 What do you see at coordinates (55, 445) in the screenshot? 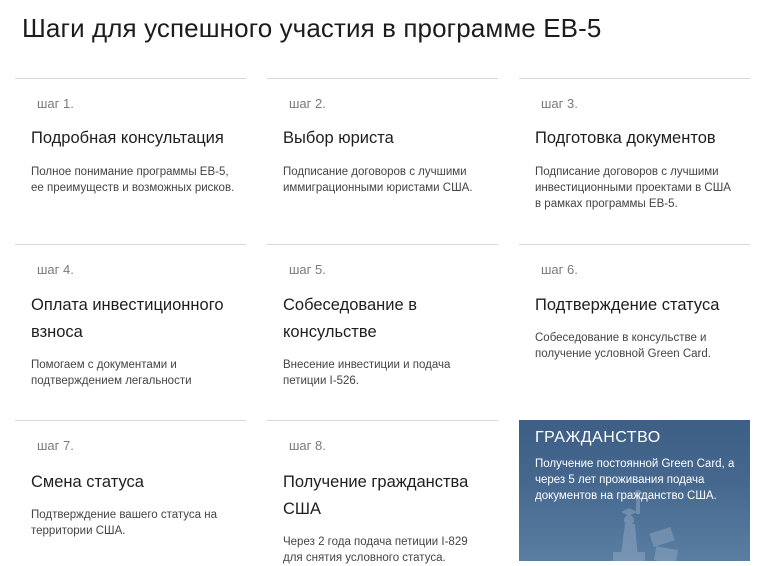
I see `step-number: шаг 7.` at bounding box center [55, 445].